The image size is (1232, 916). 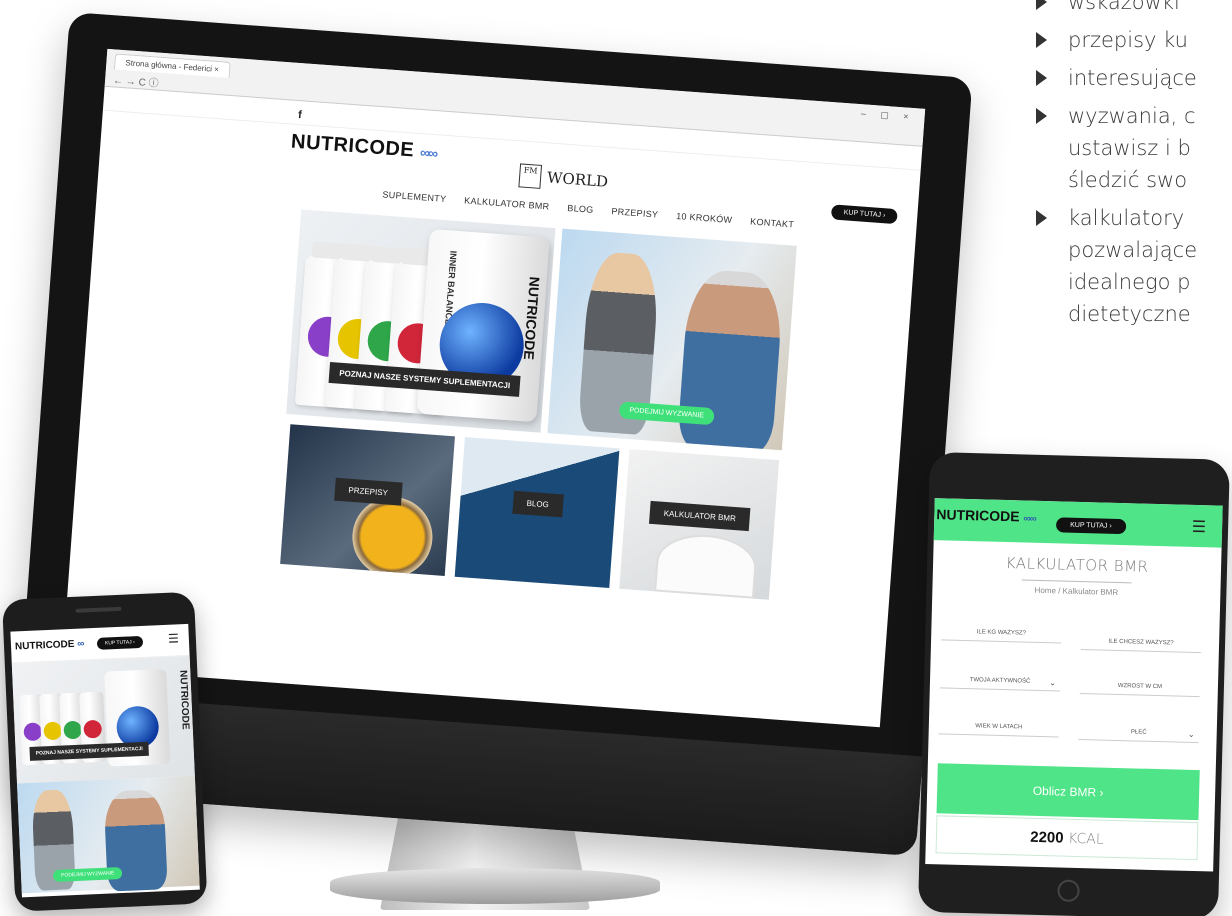 I want to click on height-input: WZROST W CM, so click(x=1139, y=690).